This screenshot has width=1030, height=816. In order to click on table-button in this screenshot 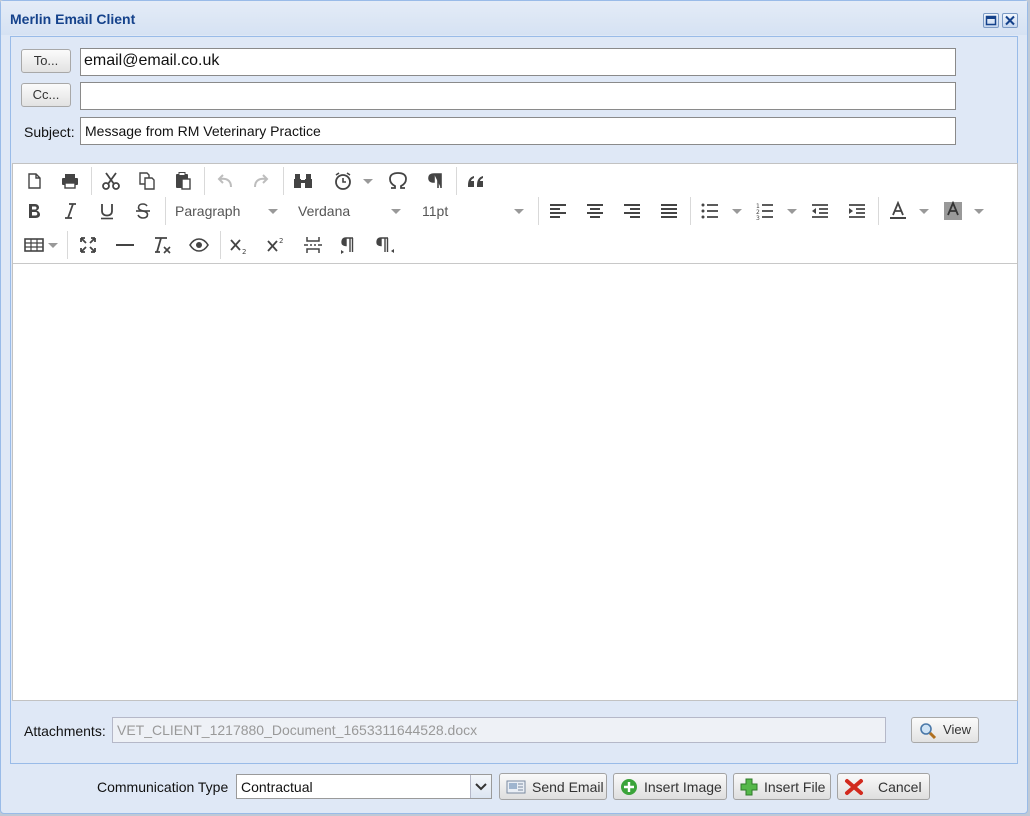, I will do `click(34, 245)`.